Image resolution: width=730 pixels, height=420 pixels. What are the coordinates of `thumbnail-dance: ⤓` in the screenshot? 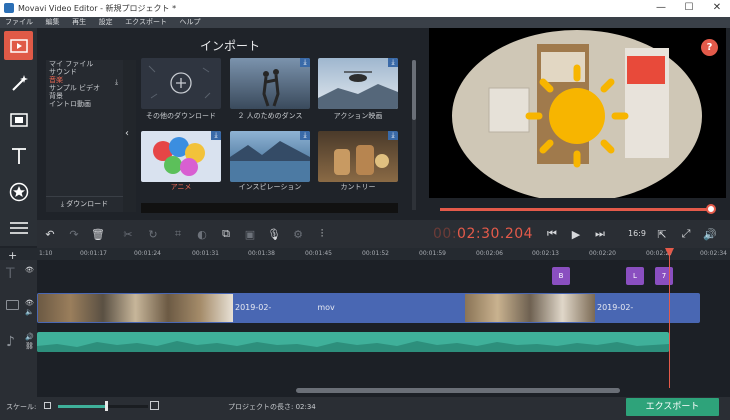 It's located at (270, 83).